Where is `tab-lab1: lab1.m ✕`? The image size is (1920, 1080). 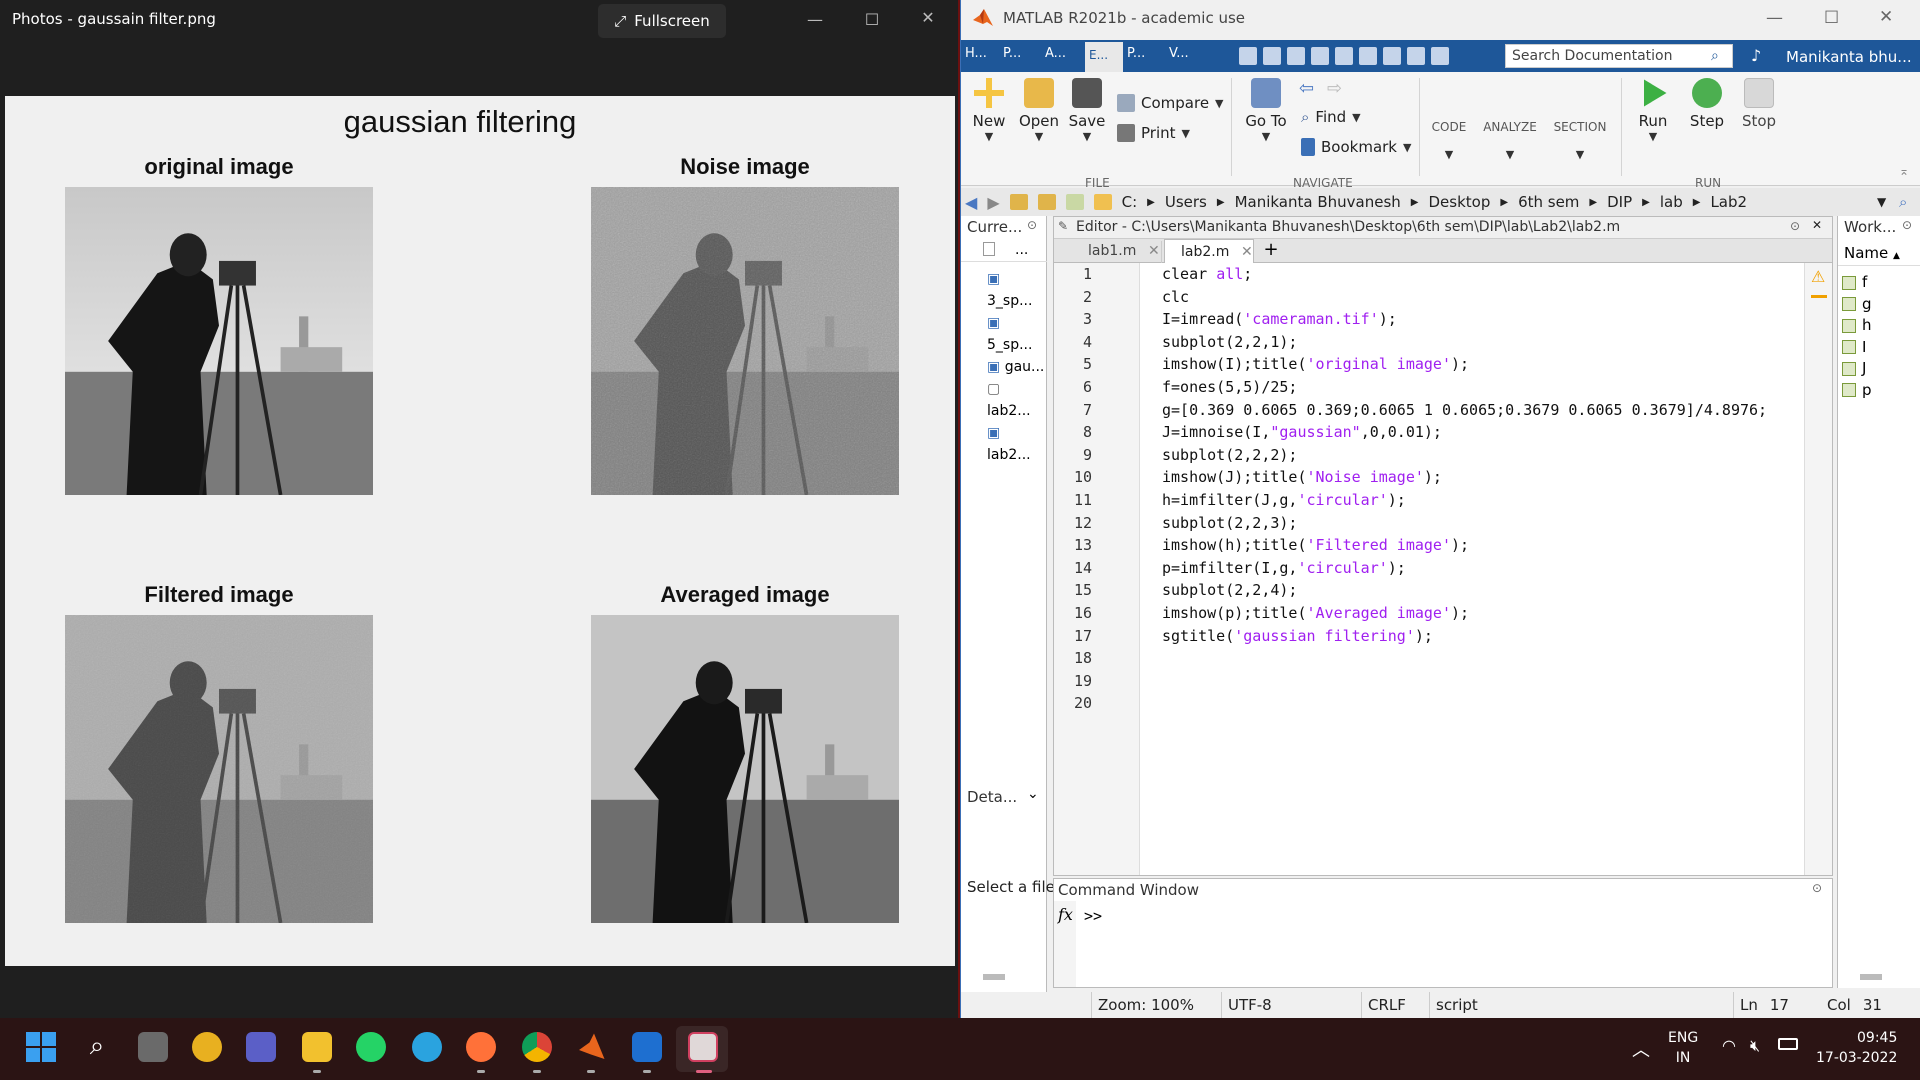
tab-lab1: lab1.m ✕ is located at coordinates (1117, 252).